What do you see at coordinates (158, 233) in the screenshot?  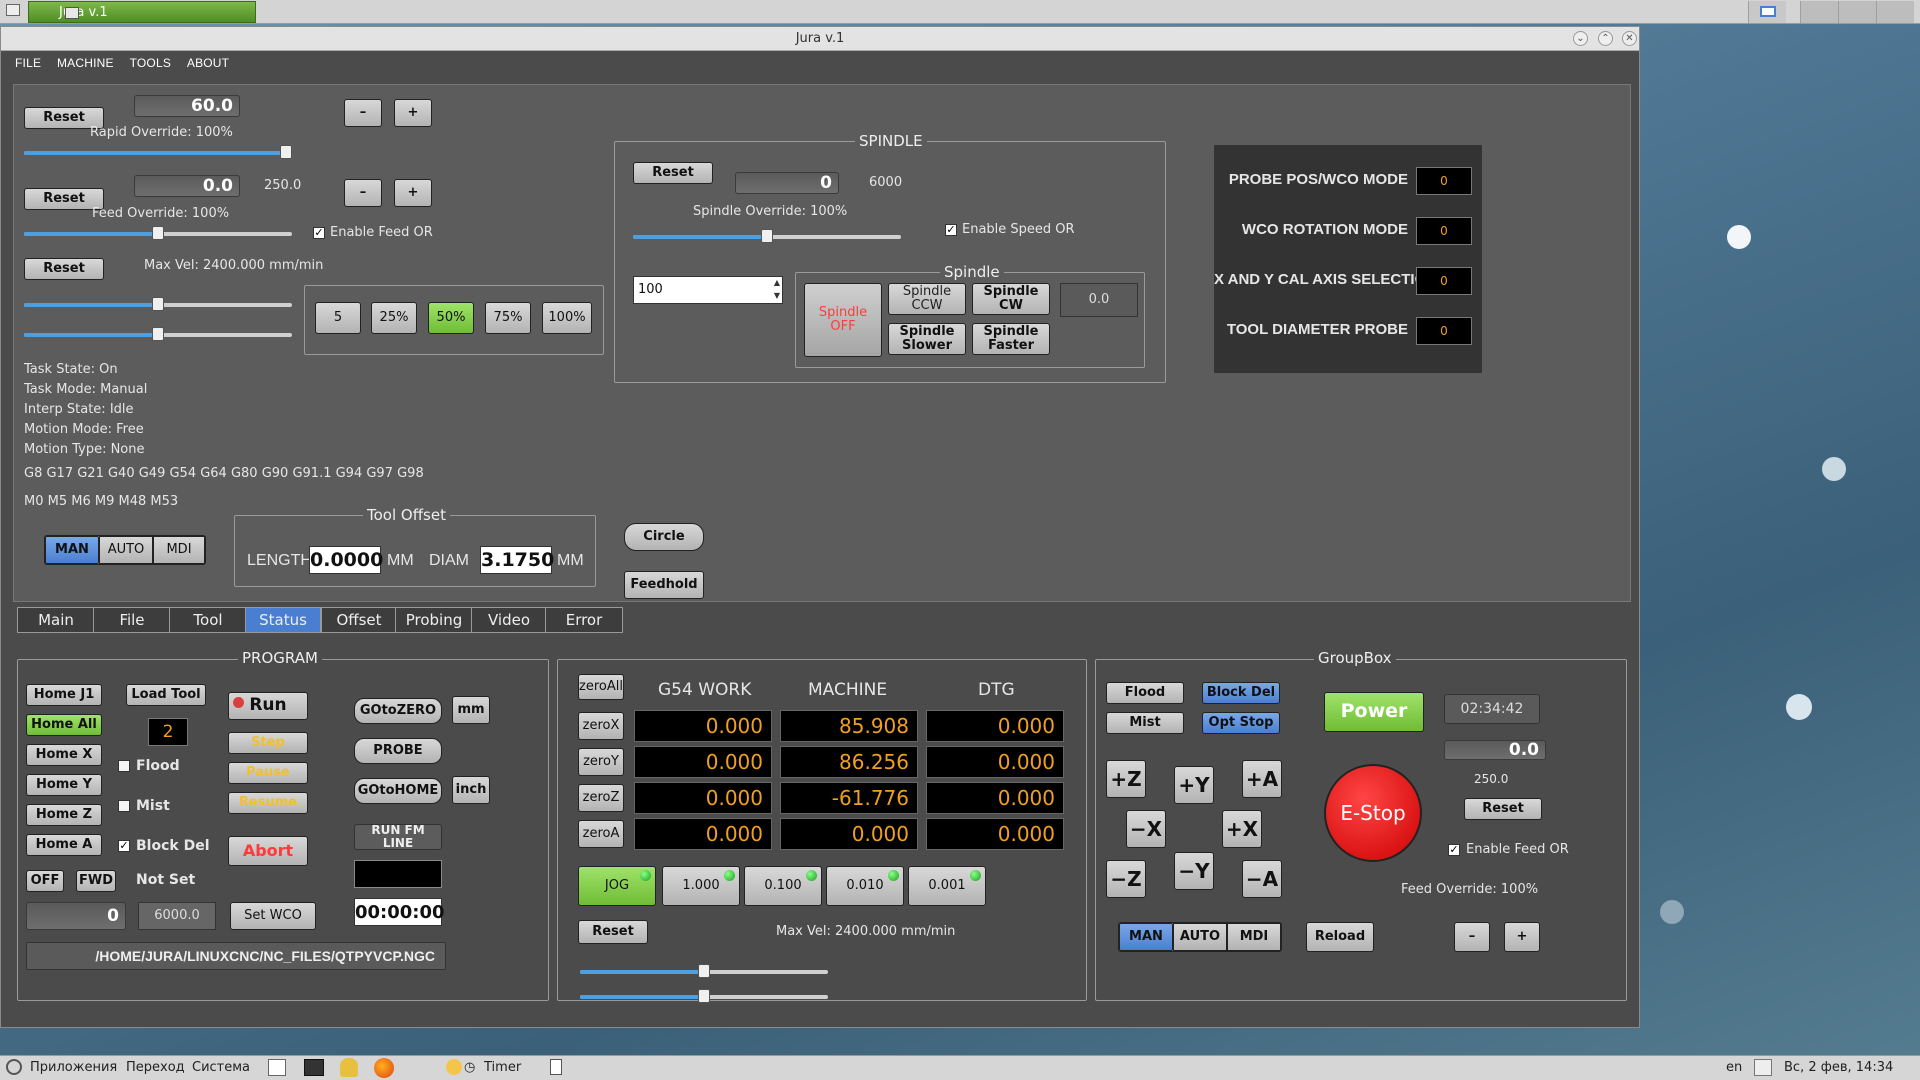 I see `feed-override-slider` at bounding box center [158, 233].